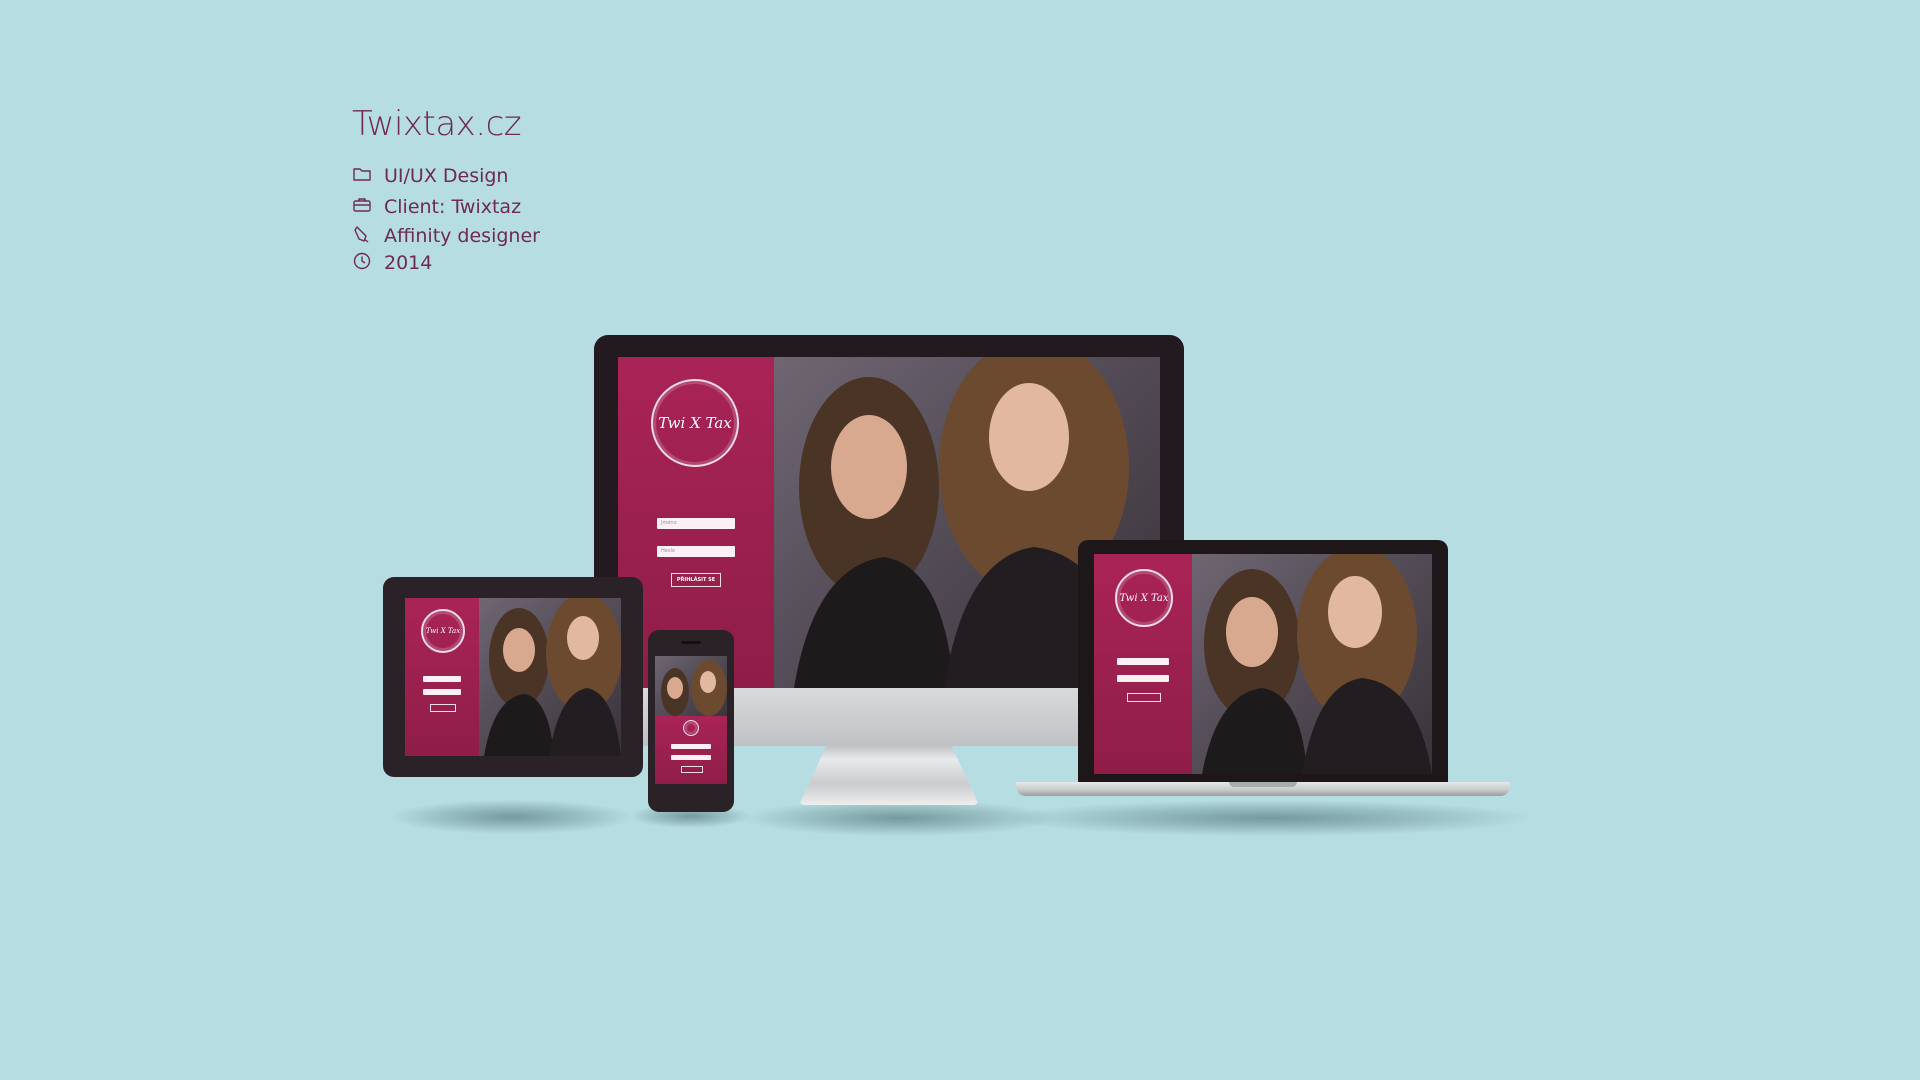  I want to click on detail-client-text: Client: Twixtaz, so click(453, 207).